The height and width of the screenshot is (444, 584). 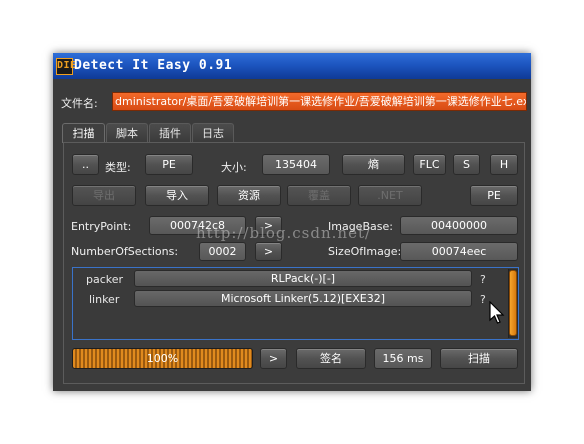 I want to click on overlay-button: 覆盖, so click(x=319, y=195).